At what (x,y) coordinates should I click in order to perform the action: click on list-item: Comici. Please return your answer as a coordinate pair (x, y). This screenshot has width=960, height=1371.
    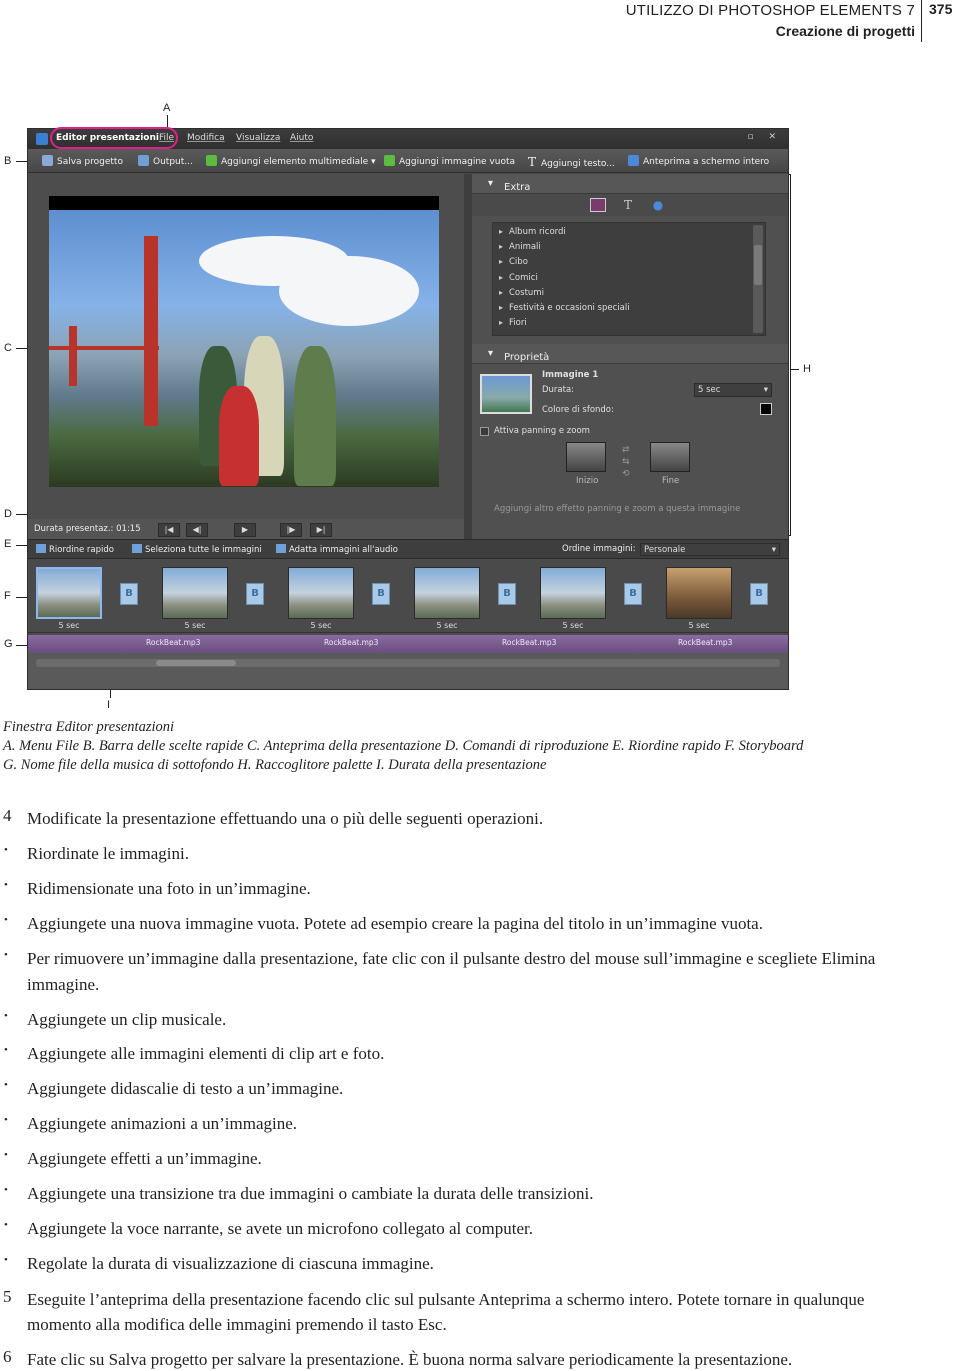
    Looking at the image, I should click on (518, 278).